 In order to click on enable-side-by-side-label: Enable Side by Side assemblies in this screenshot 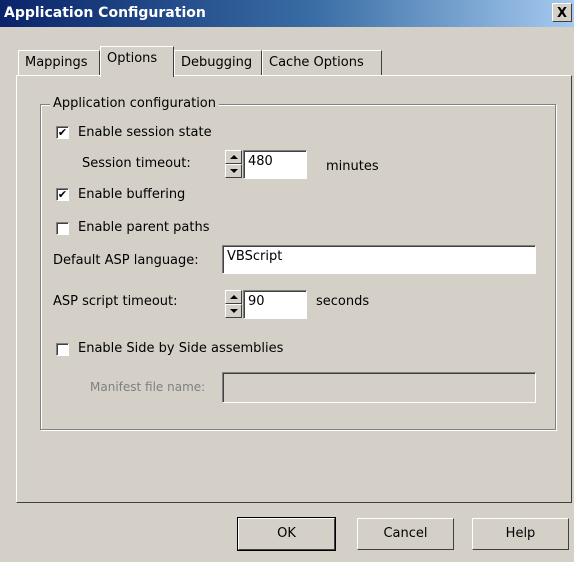, I will do `click(181, 348)`.